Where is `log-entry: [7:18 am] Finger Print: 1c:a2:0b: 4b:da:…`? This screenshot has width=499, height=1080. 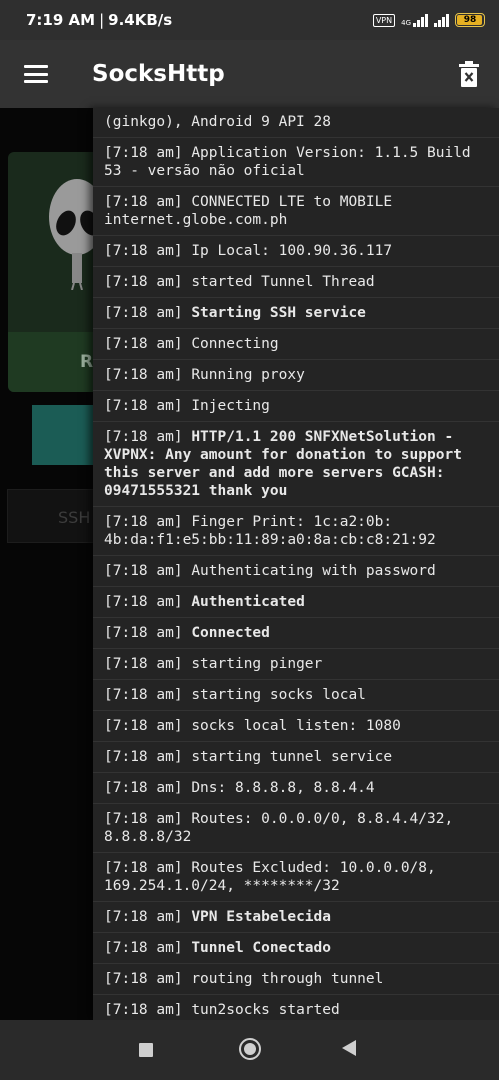
log-entry: [7:18 am] Finger Print: 1c:a2:0b: 4b:da:… is located at coordinates (296, 531).